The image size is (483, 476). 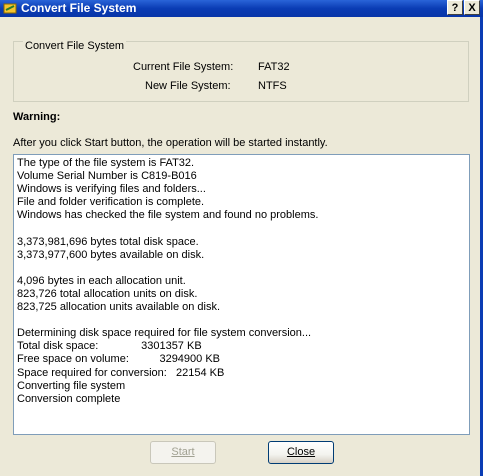 I want to click on log-line: 3,373,977,600 bytes available on disk., so click(x=111, y=254).